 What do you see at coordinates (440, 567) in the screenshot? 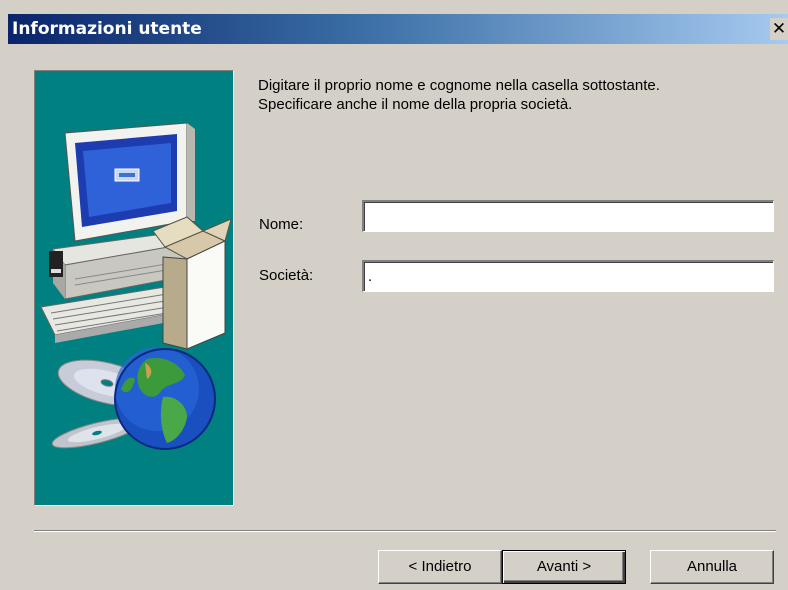
I see `back-button: < Indietro` at bounding box center [440, 567].